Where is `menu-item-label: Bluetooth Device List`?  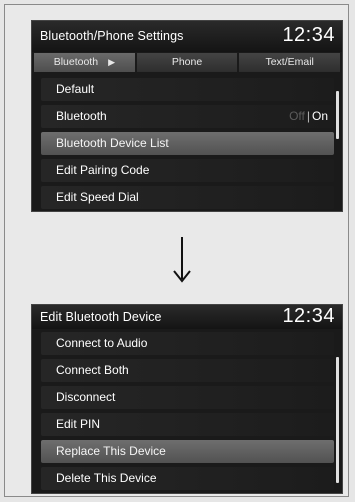
menu-item-label: Bluetooth Device List is located at coordinates (112, 143).